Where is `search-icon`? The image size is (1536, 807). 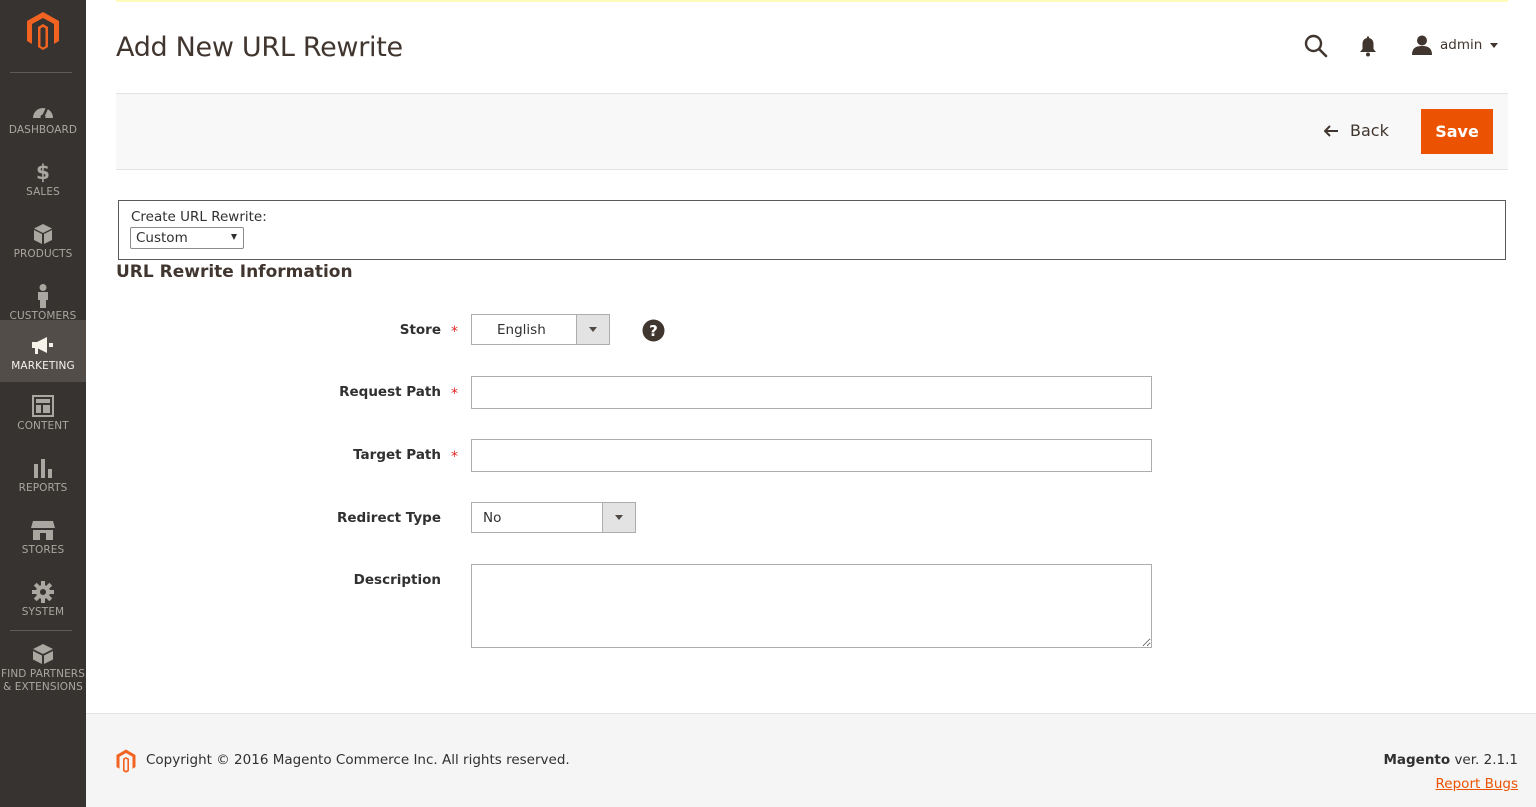
search-icon is located at coordinates (1316, 46).